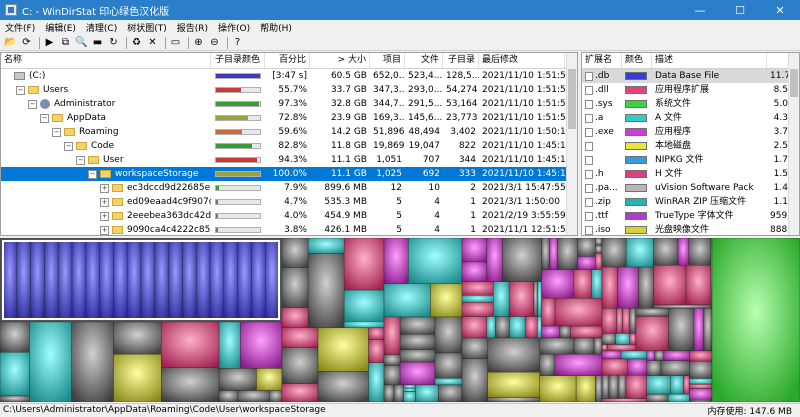  I want to click on tree-col-header: 名称, so click(106, 60).